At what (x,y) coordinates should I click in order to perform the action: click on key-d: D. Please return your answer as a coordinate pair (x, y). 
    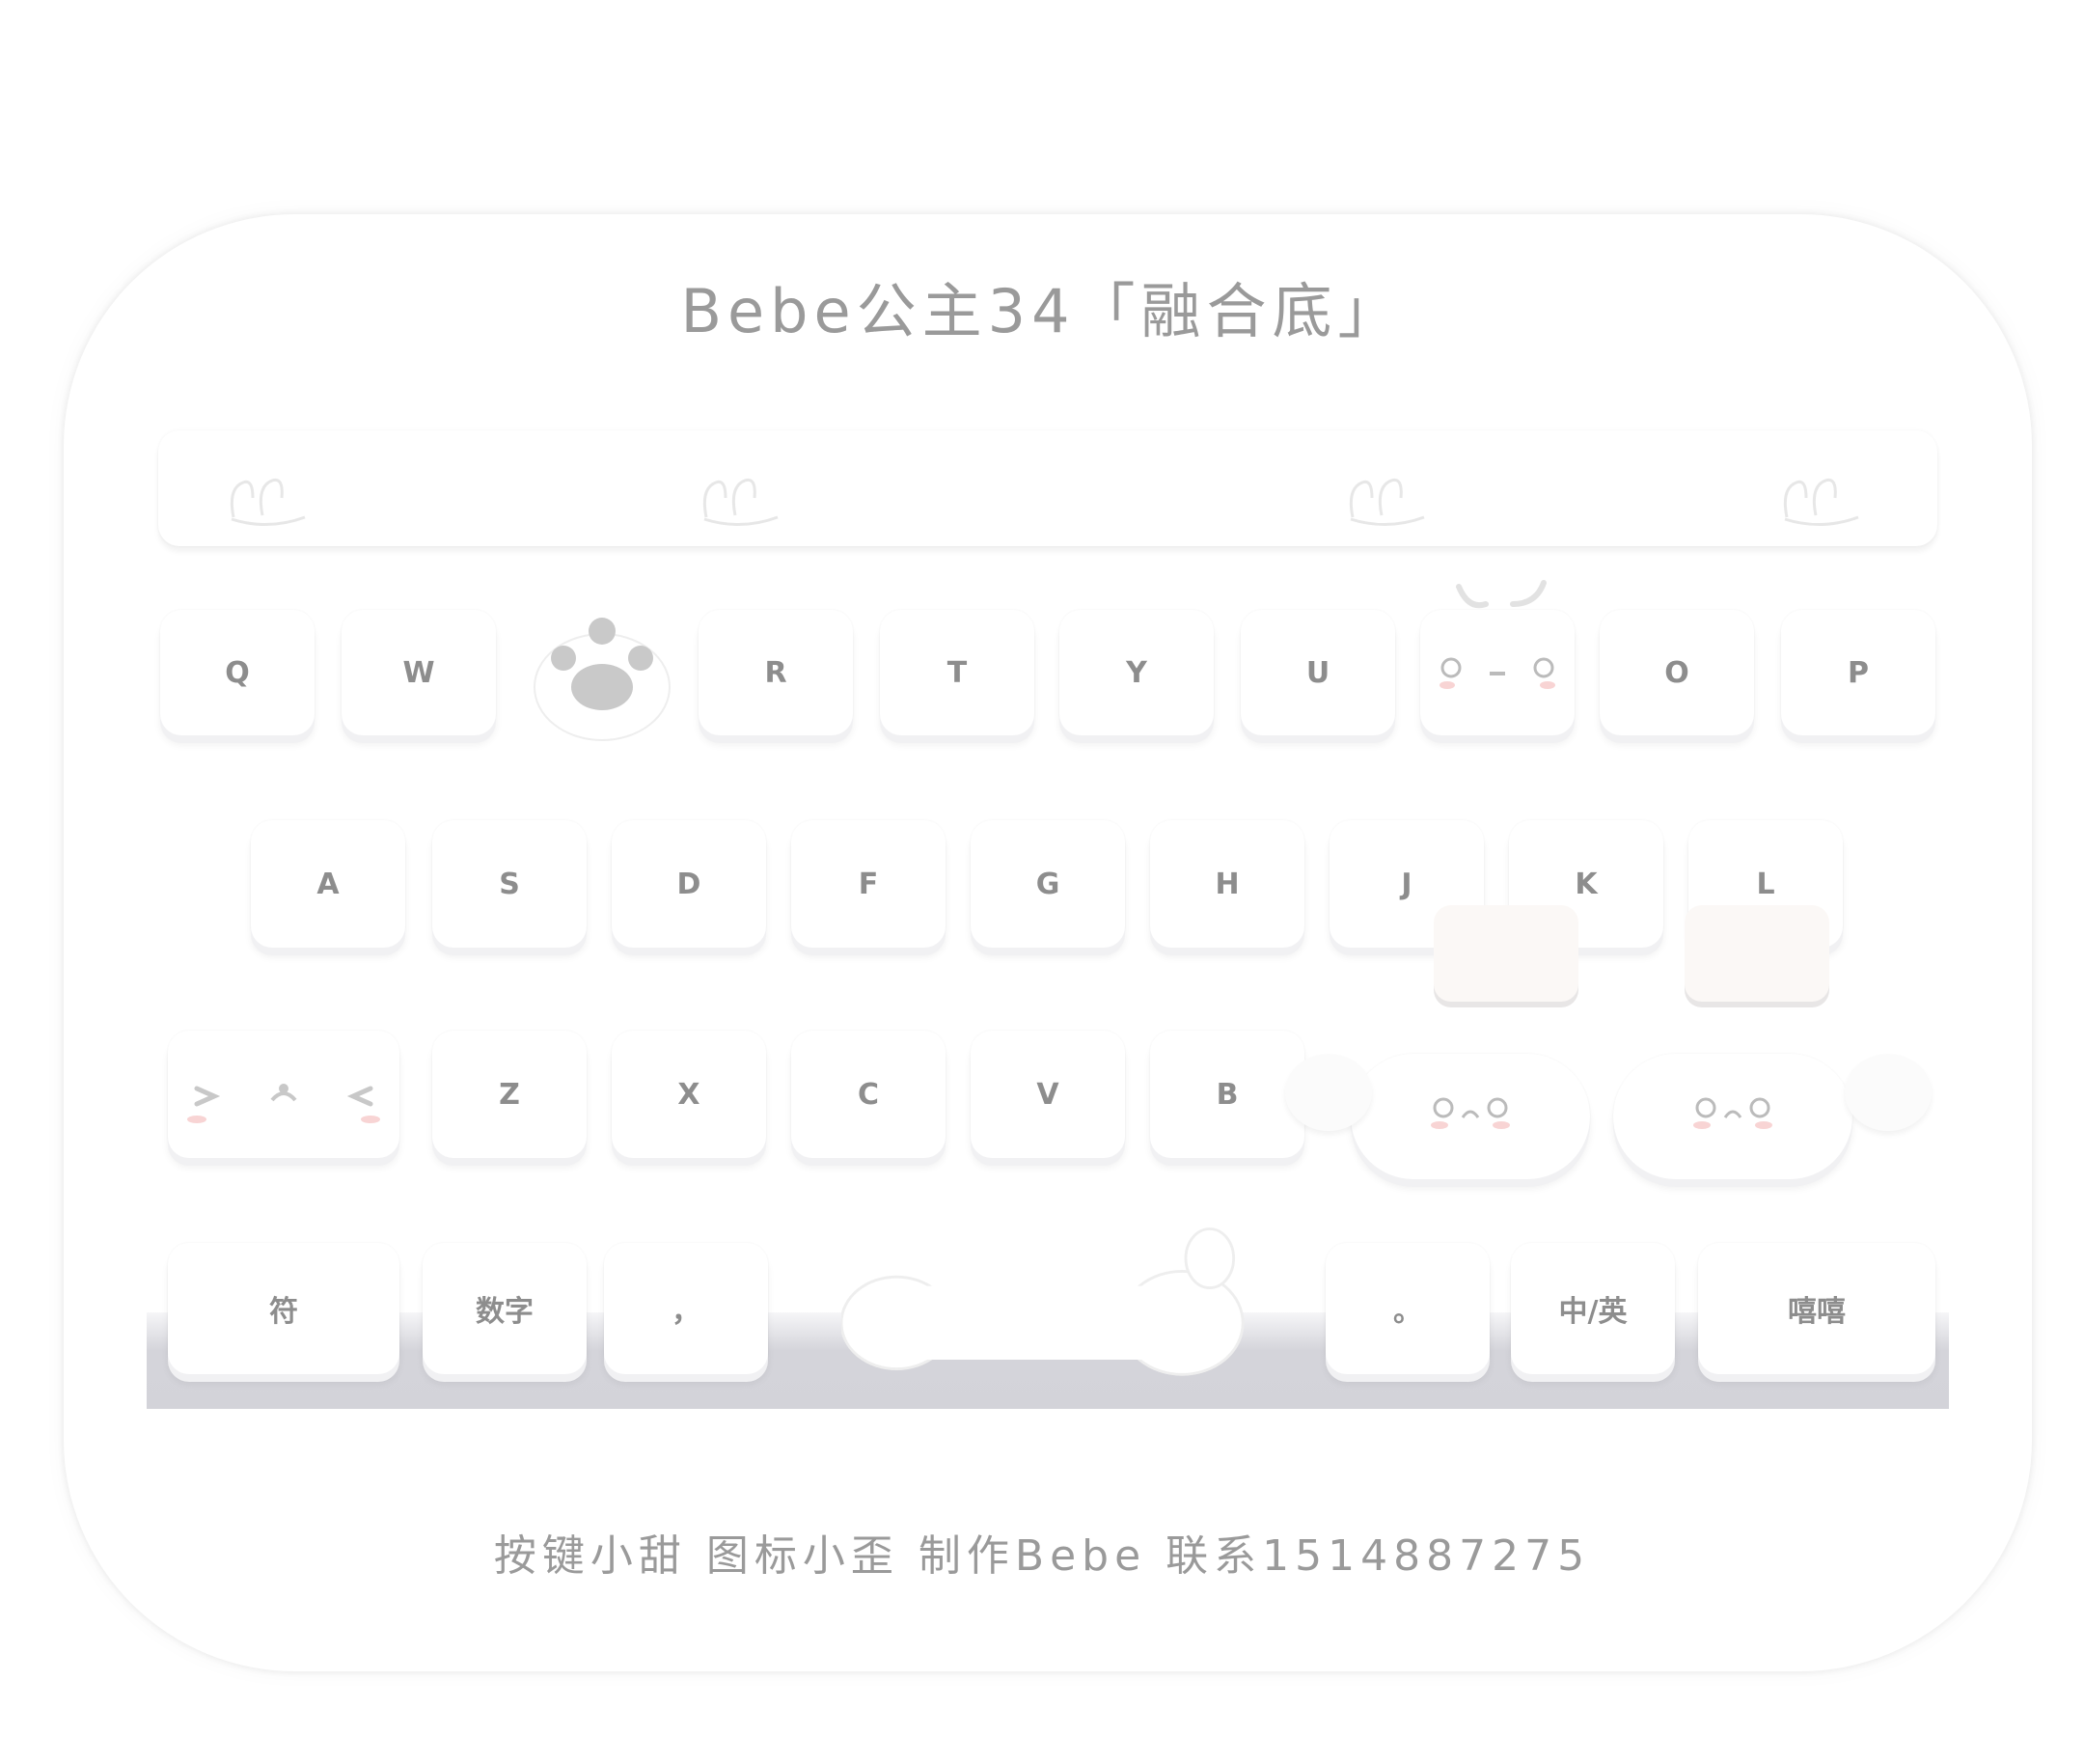
    Looking at the image, I should click on (689, 884).